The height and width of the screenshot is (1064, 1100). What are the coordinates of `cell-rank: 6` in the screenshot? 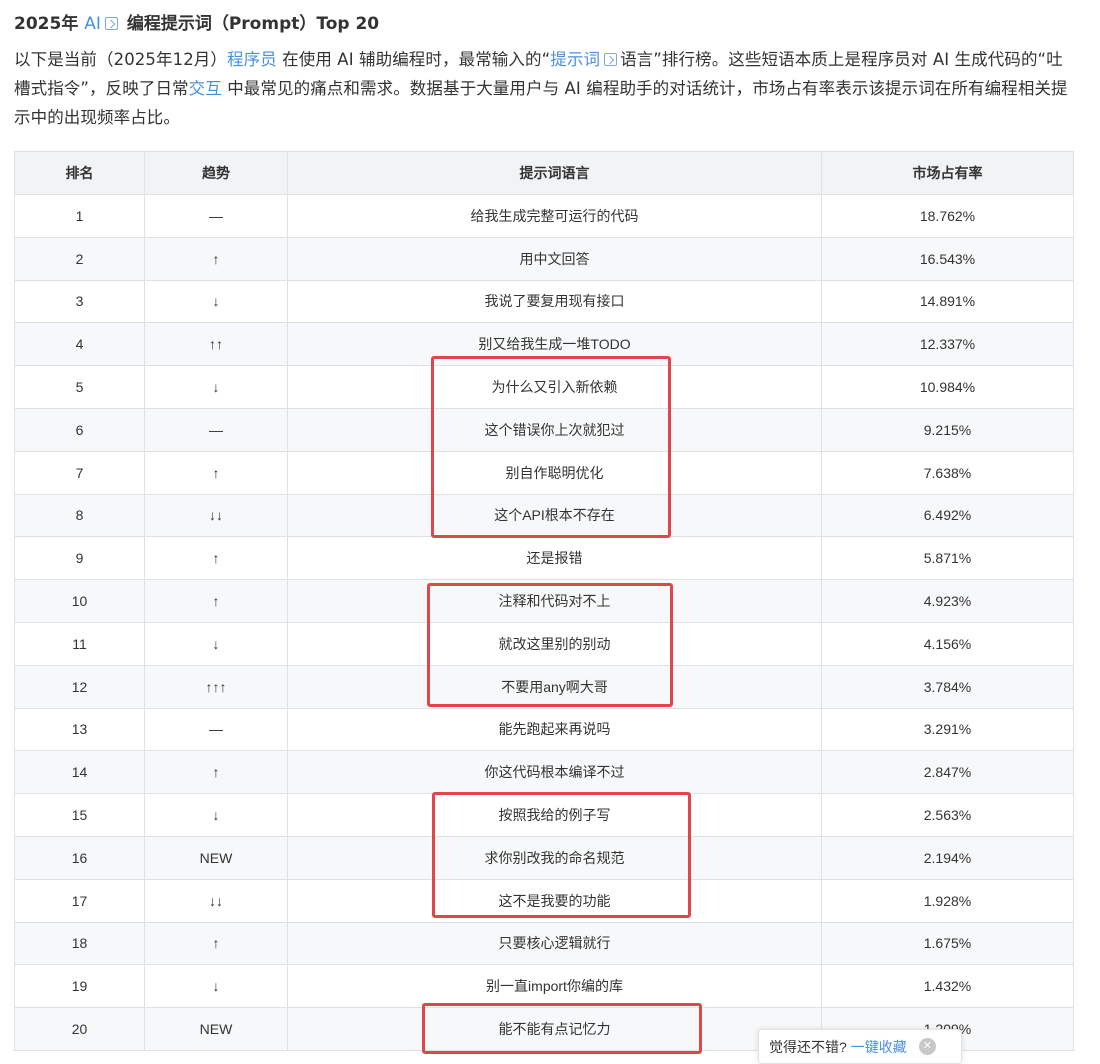 It's located at (79, 429).